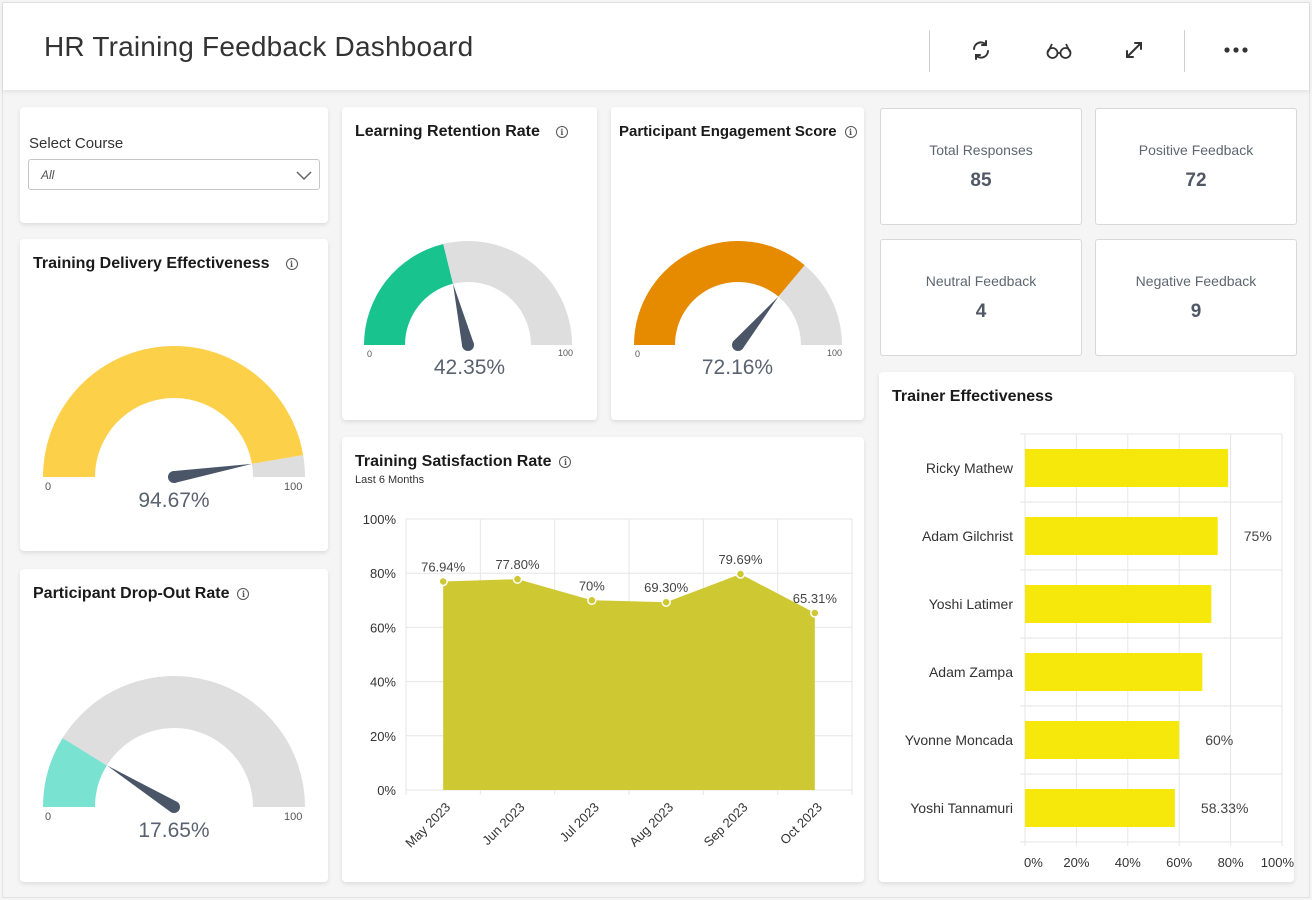 Image resolution: width=1312 pixels, height=900 pixels. I want to click on y-tick-label: 80%, so click(383, 573).